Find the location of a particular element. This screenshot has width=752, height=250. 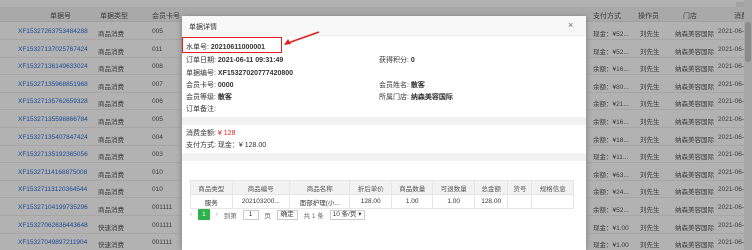

current-page-button: 1 is located at coordinates (203, 214).